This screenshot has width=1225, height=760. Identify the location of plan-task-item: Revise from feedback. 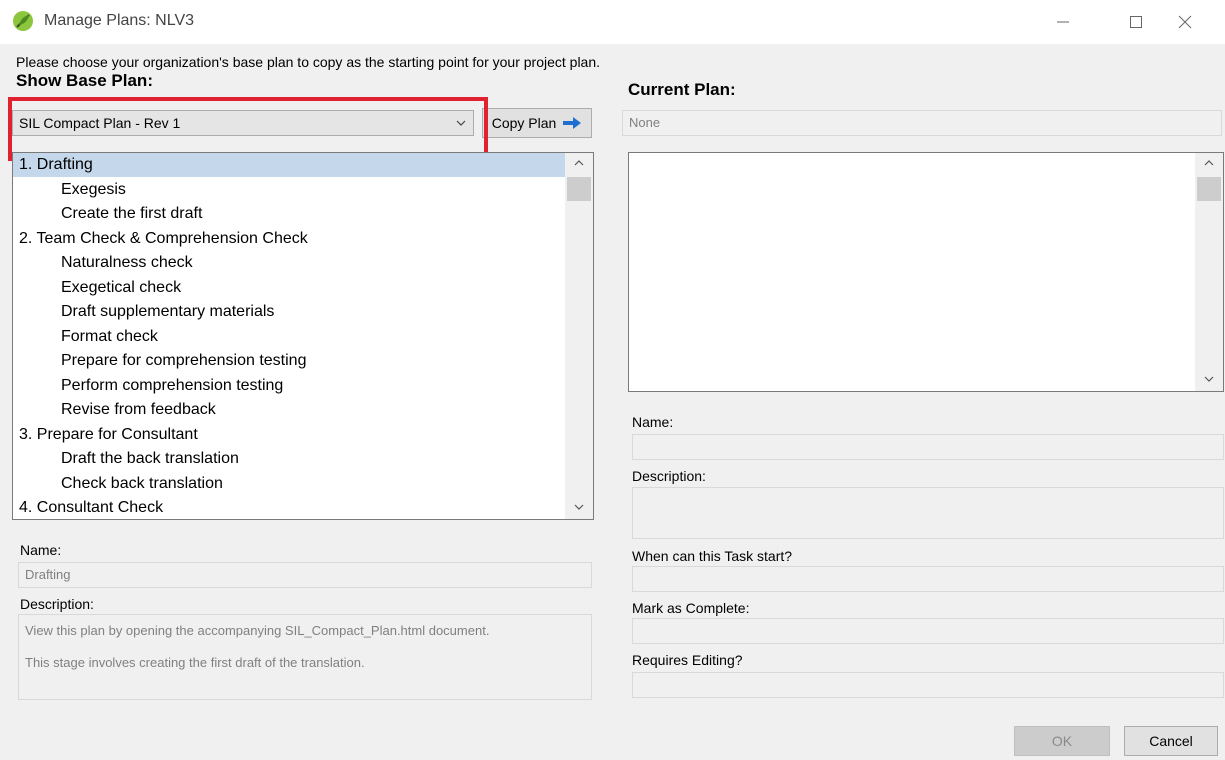
(303, 410).